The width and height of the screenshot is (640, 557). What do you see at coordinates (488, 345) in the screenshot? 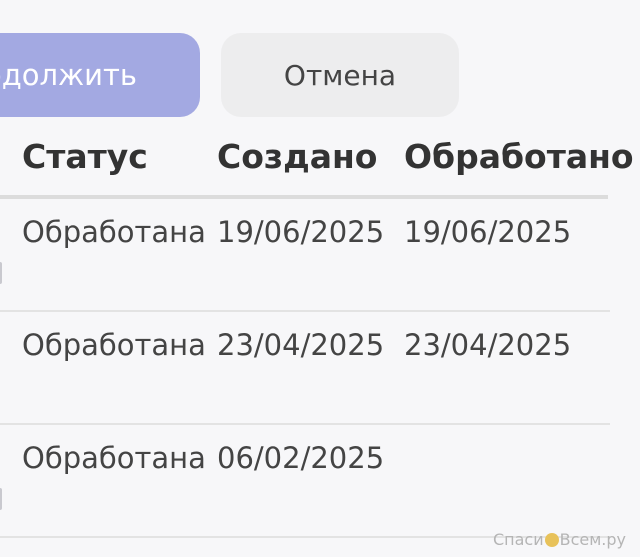
I see `cell-processed: 23/04/2025` at bounding box center [488, 345].